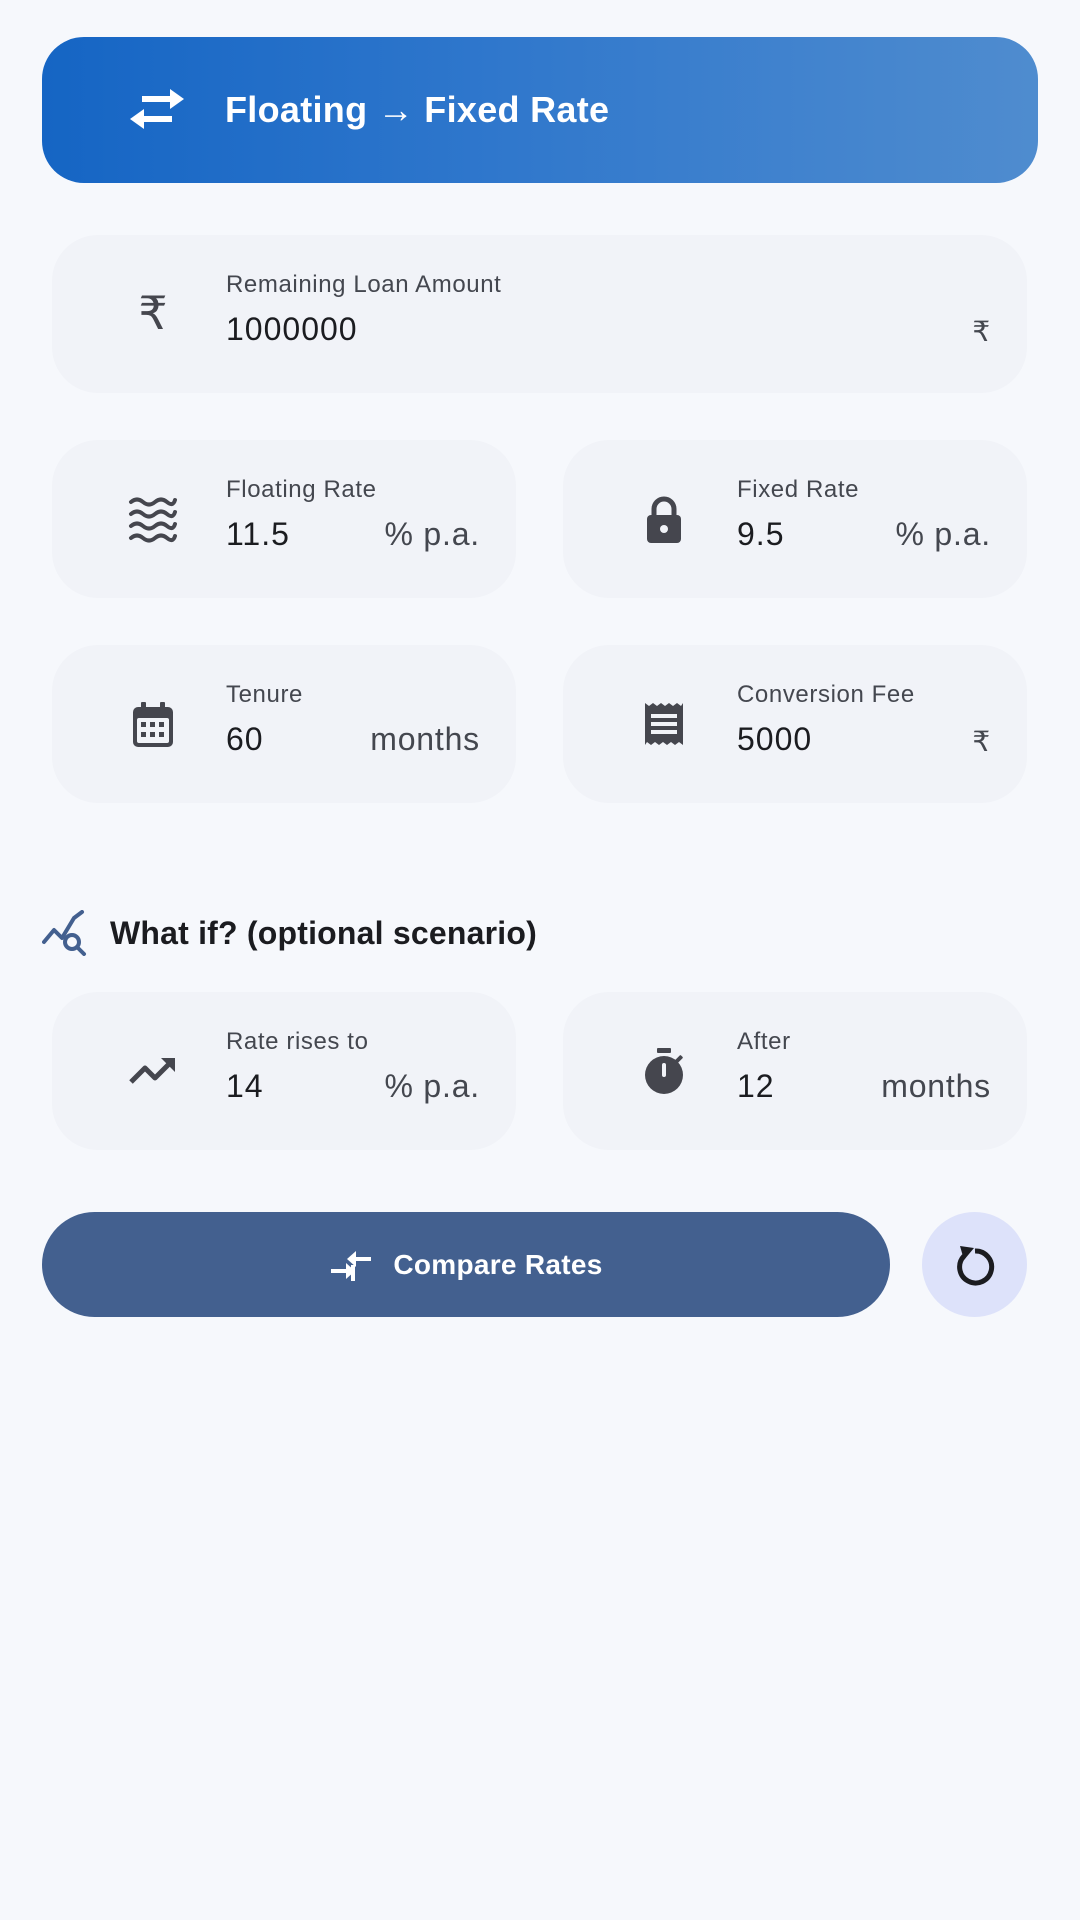 This screenshot has width=1080, height=1920. Describe the element at coordinates (943, 534) in the screenshot. I see `fixed-rate-suffix: % p.a.` at that location.